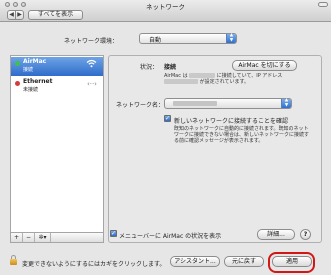  Describe the element at coordinates (155, 40) in the screenshot. I see `location-value: 自動` at that location.